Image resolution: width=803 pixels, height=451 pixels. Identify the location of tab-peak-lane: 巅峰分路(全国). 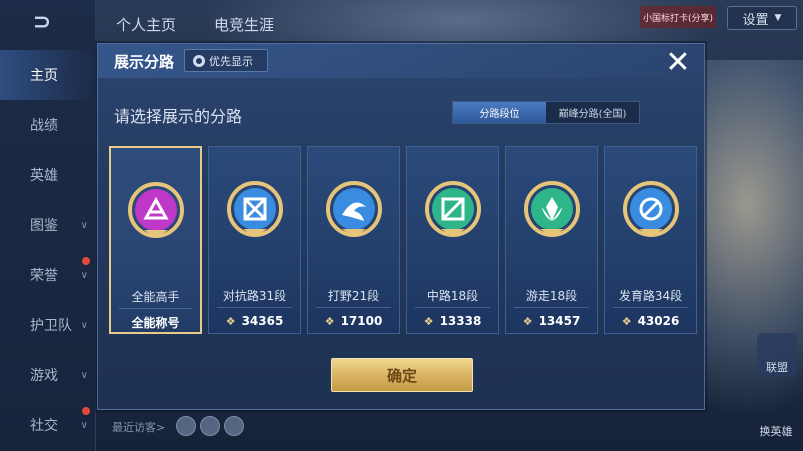
(592, 112).